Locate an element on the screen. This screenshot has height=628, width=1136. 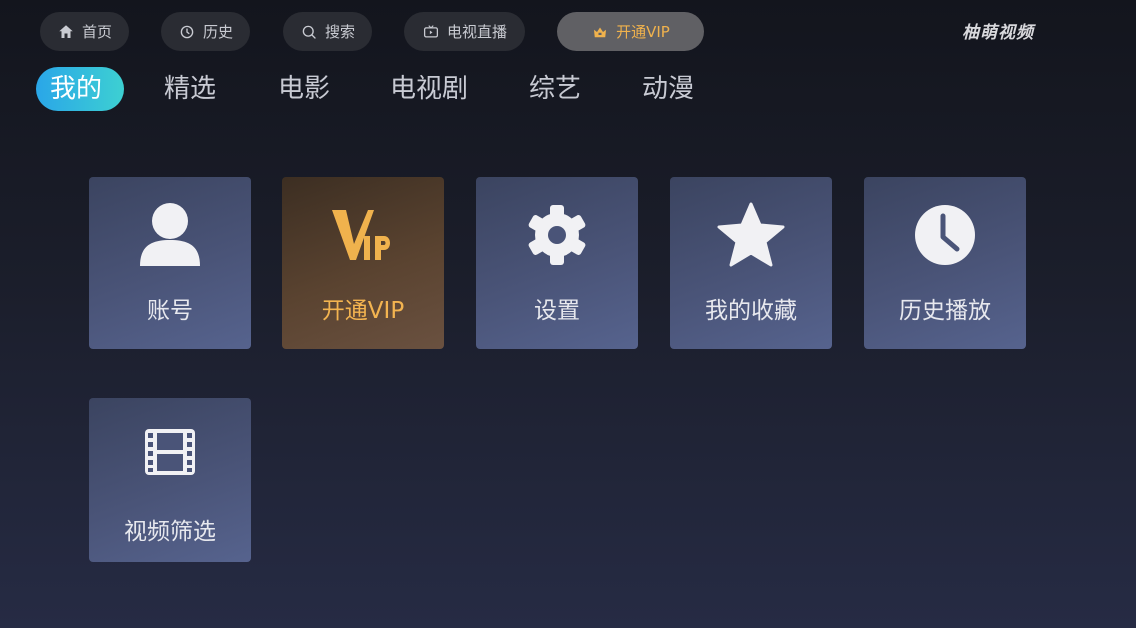
tile-settings-label: 设置 is located at coordinates (557, 311).